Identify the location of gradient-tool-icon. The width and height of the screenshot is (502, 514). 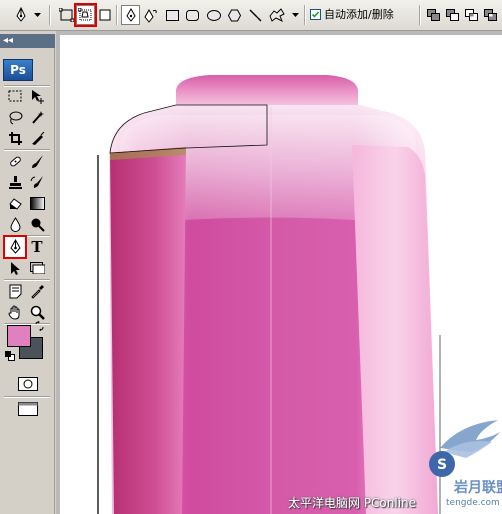
(37, 203).